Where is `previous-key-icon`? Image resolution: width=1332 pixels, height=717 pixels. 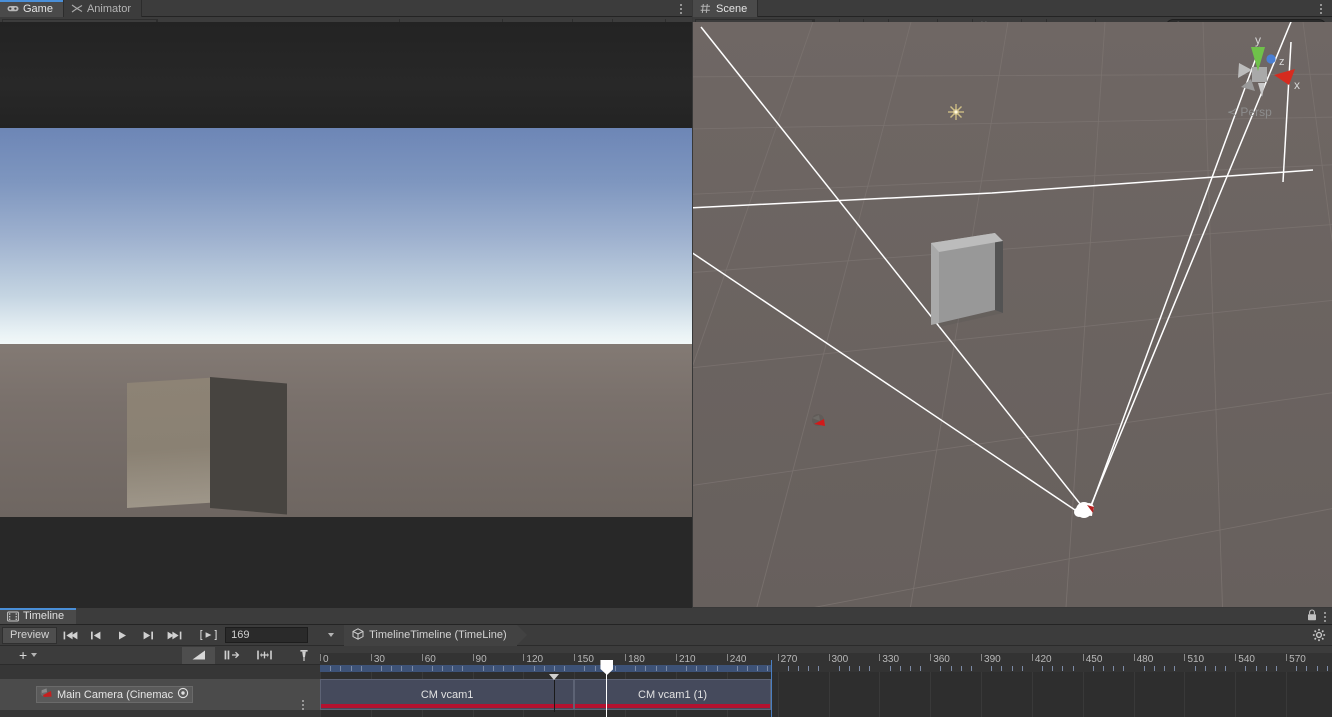 previous-key-icon is located at coordinates (96, 635).